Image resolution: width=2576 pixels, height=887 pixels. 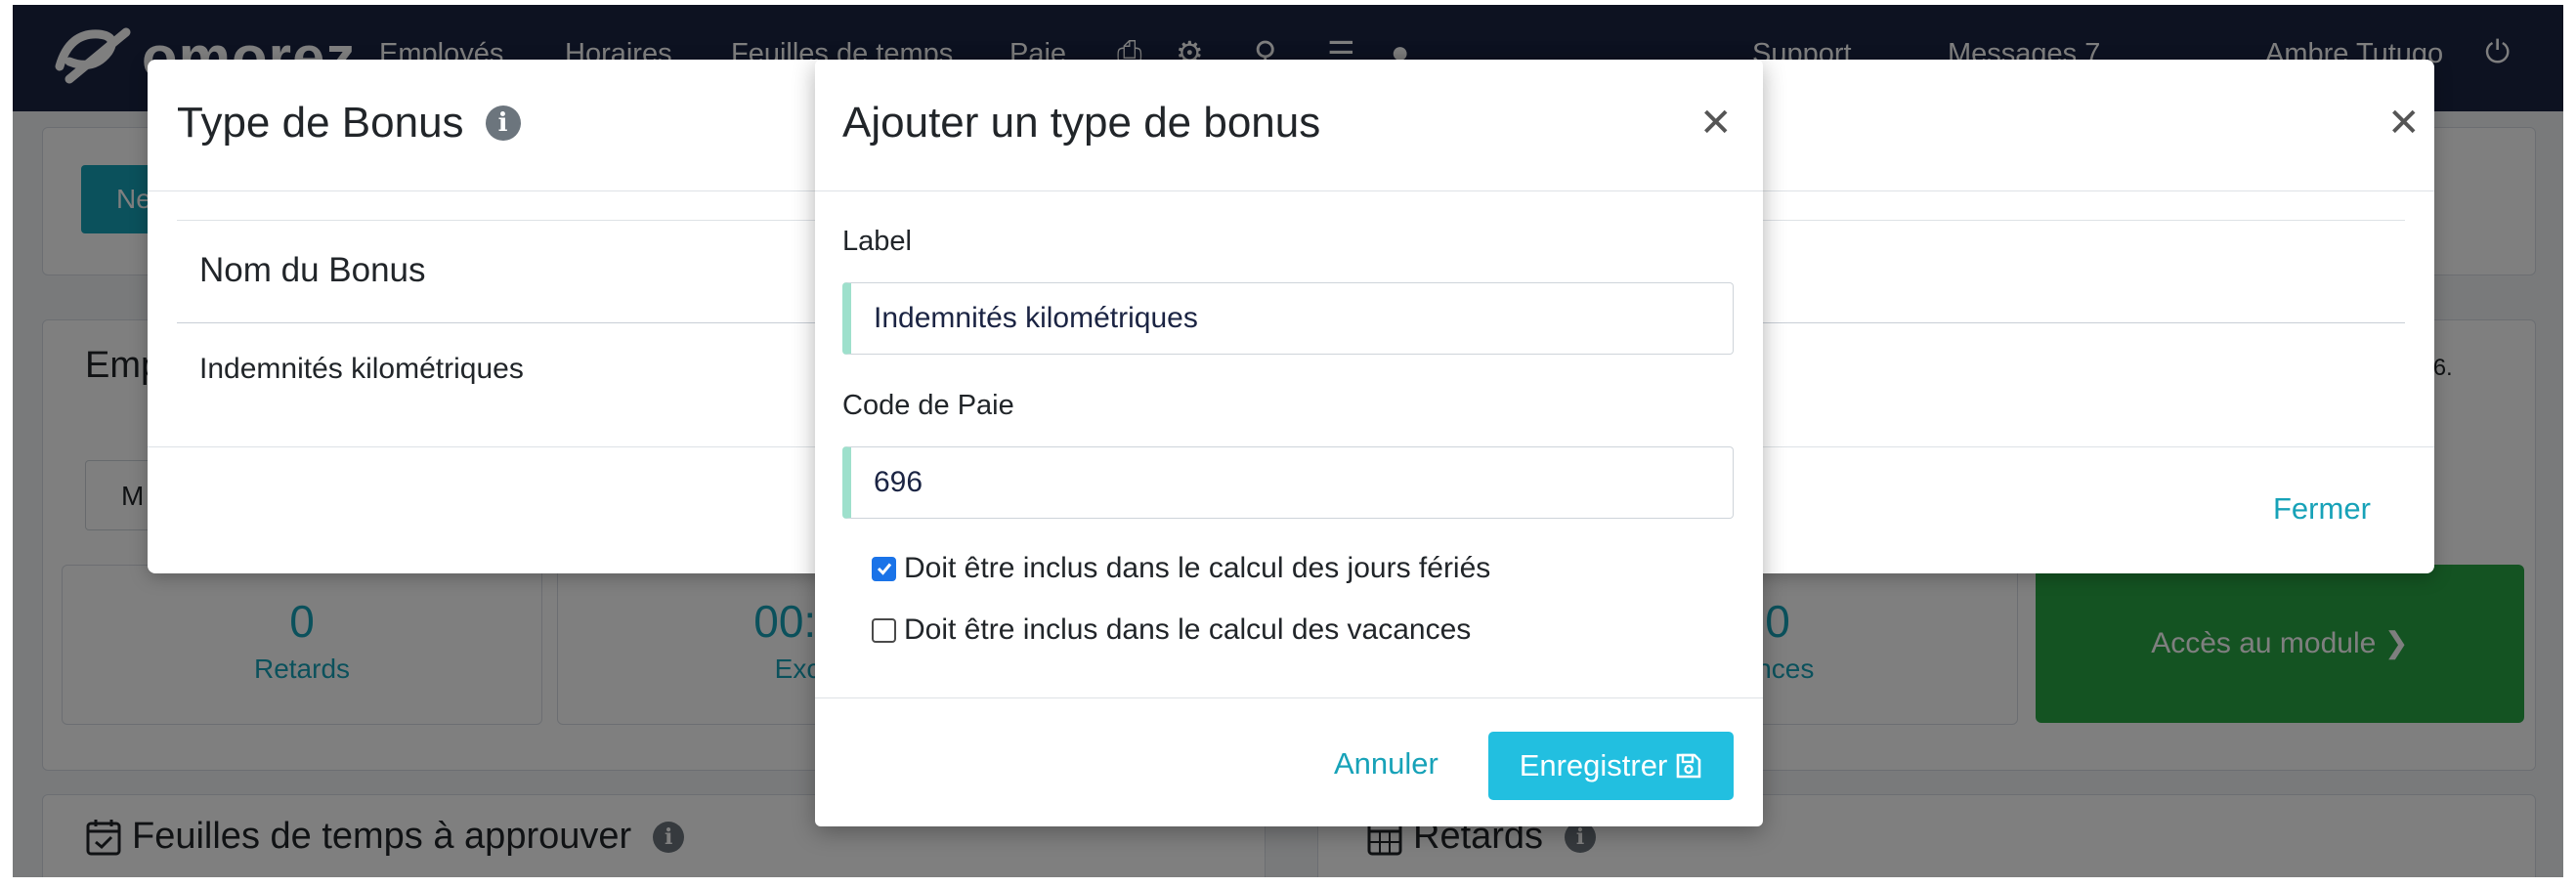 I want to click on label-field-label: Label, so click(x=877, y=241).